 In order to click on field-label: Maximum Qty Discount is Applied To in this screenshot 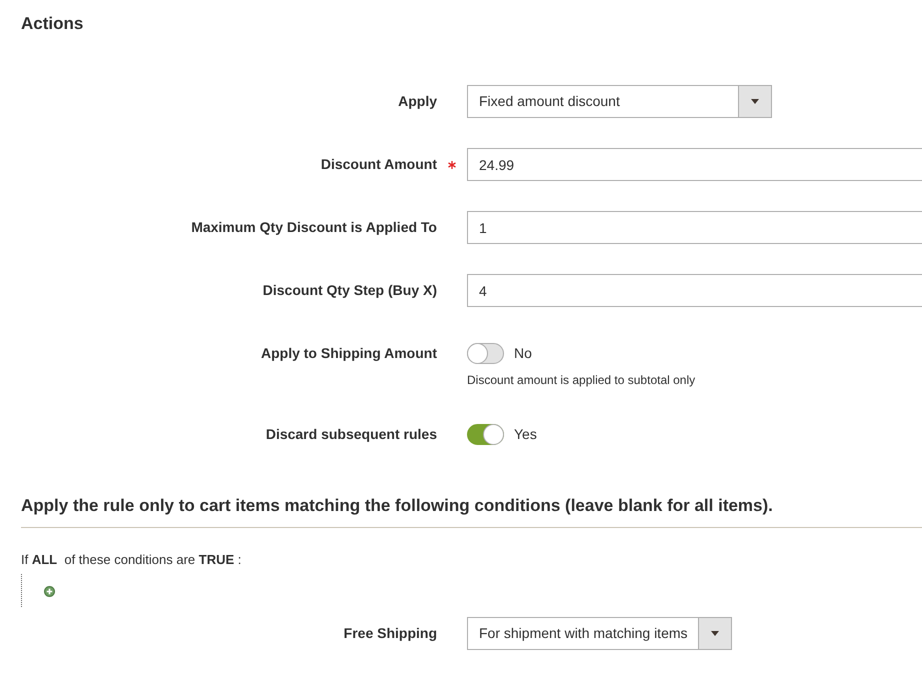, I will do `click(314, 227)`.